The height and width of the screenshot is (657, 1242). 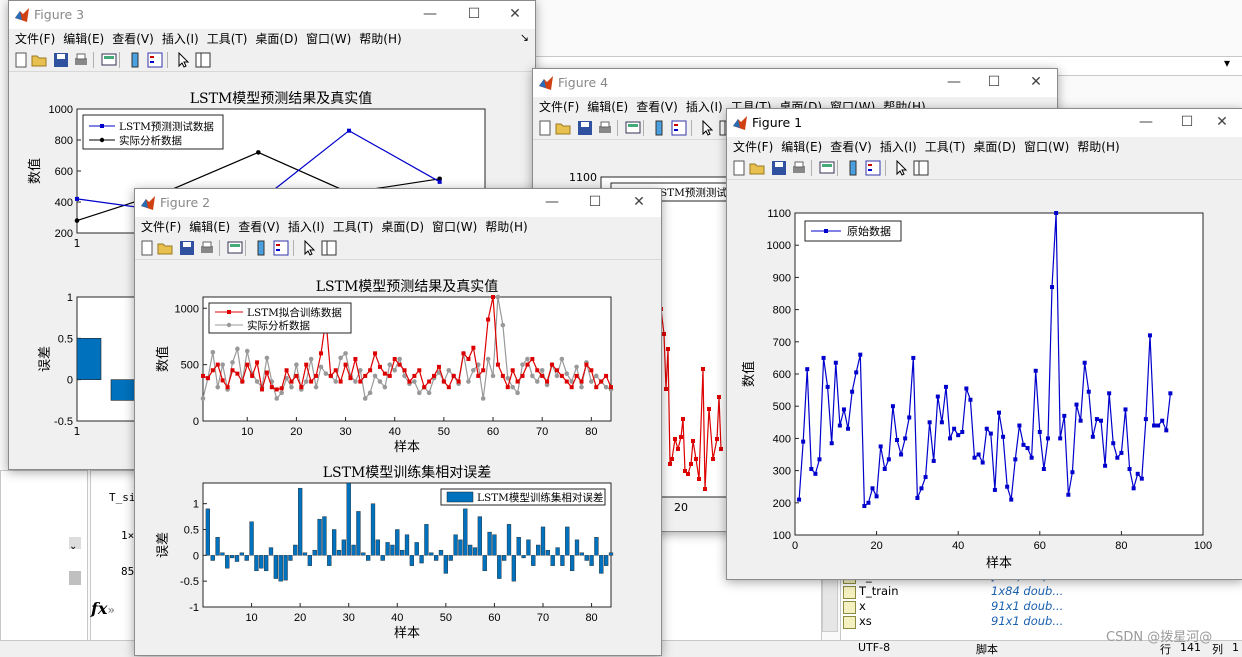 What do you see at coordinates (524, 37) in the screenshot?
I see `dock-icon: ↘` at bounding box center [524, 37].